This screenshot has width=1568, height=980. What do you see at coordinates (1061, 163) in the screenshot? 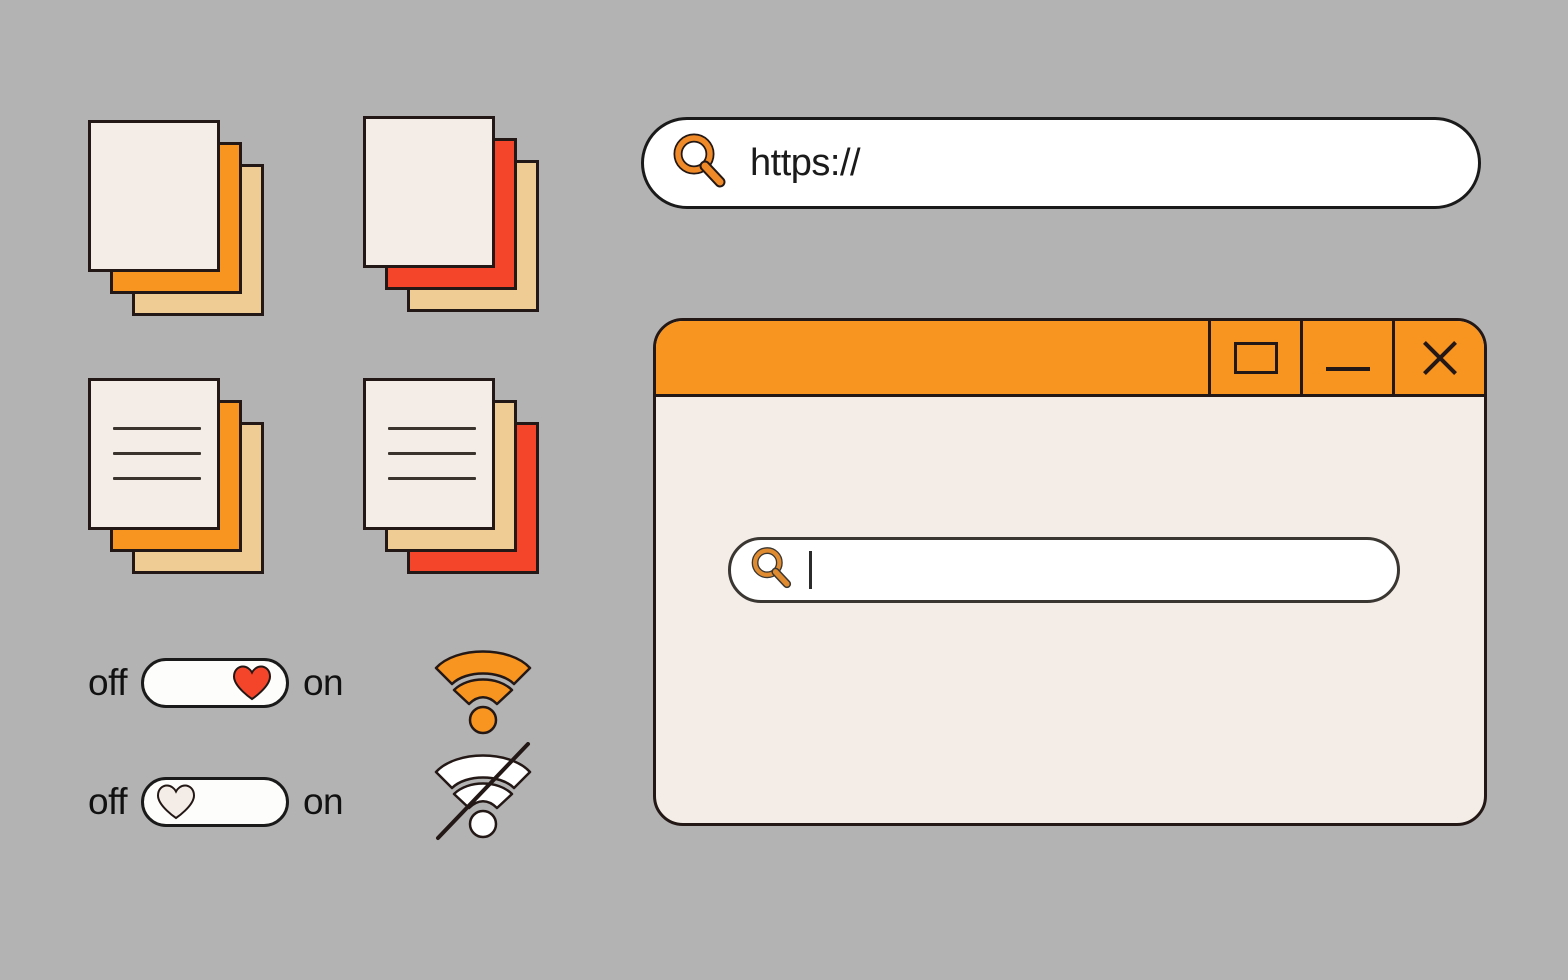
I see `url-search-bar: https://` at bounding box center [1061, 163].